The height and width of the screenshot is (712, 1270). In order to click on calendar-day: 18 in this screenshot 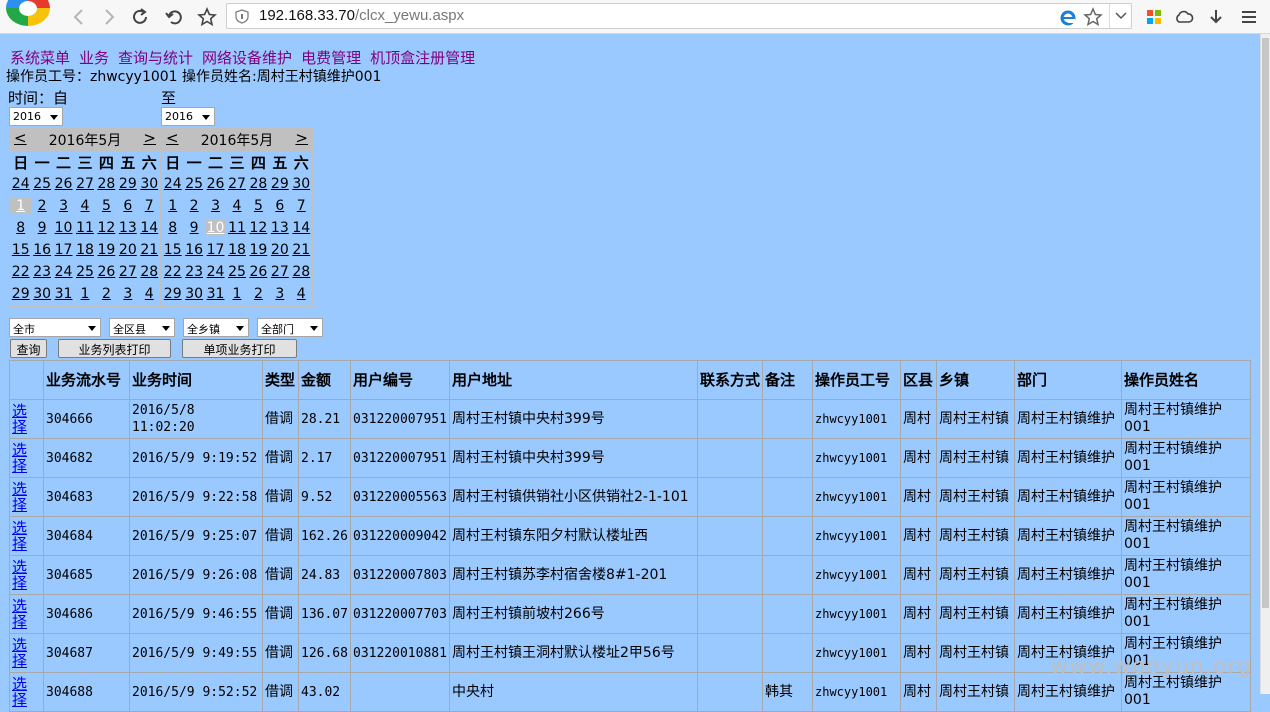, I will do `click(236, 250)`.